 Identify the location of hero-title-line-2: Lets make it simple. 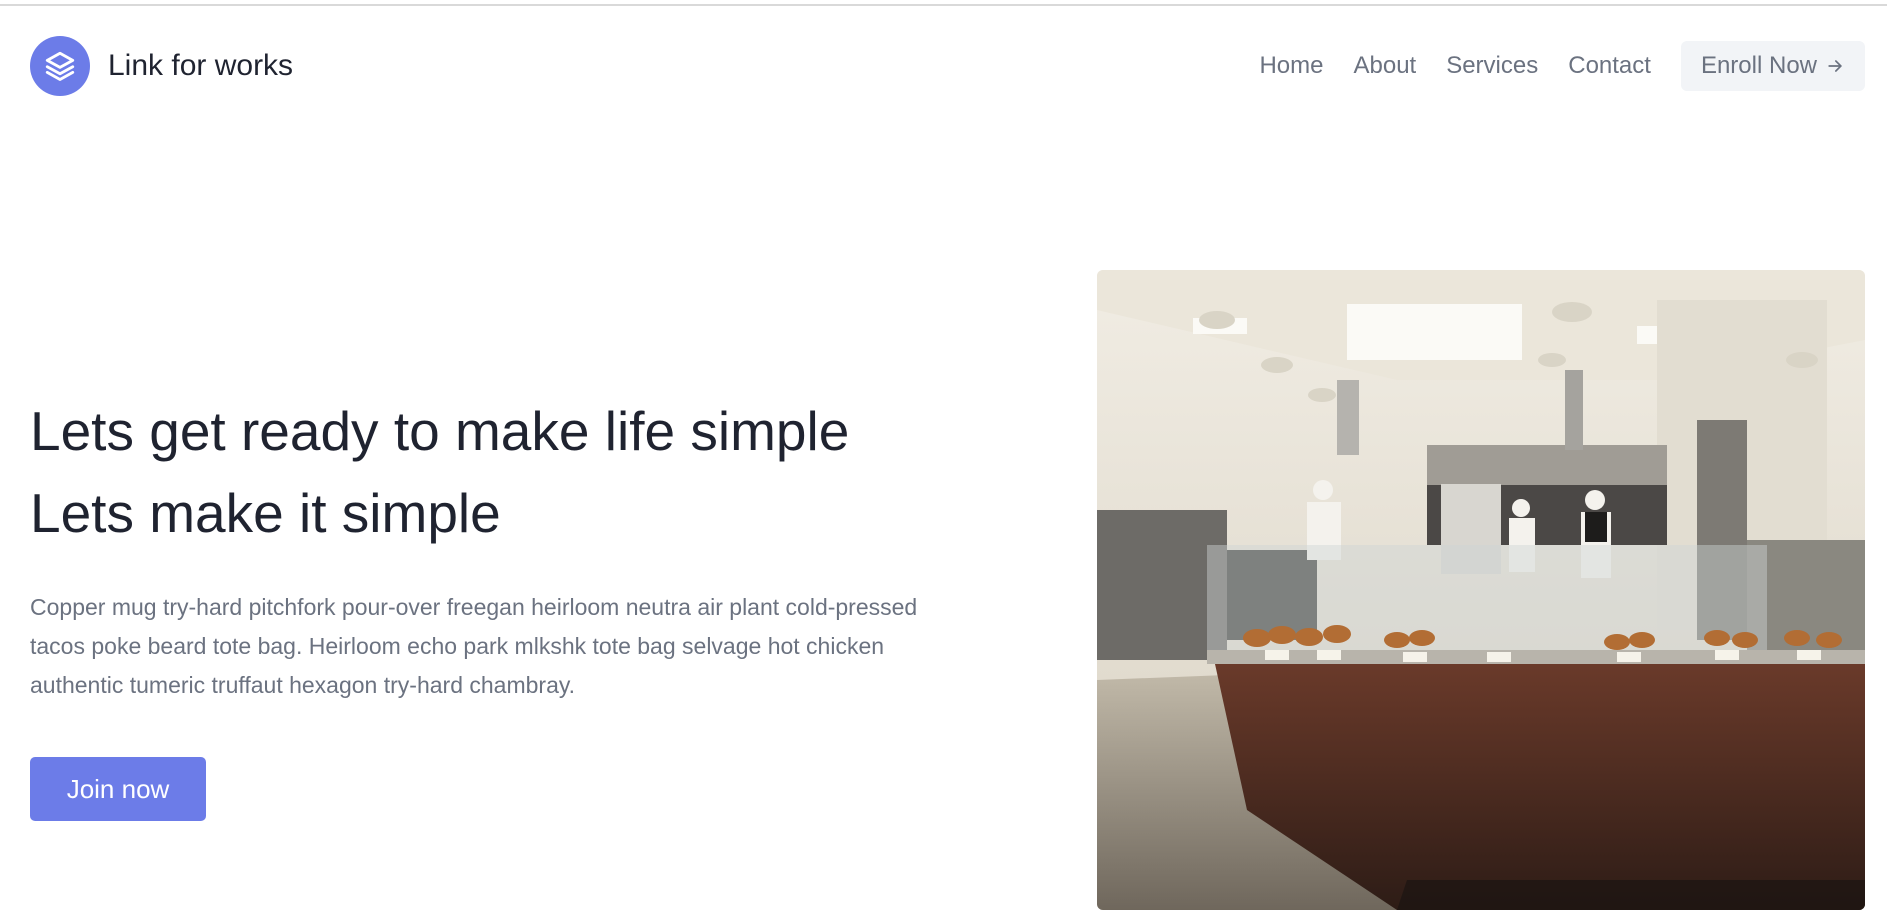
(265, 513).